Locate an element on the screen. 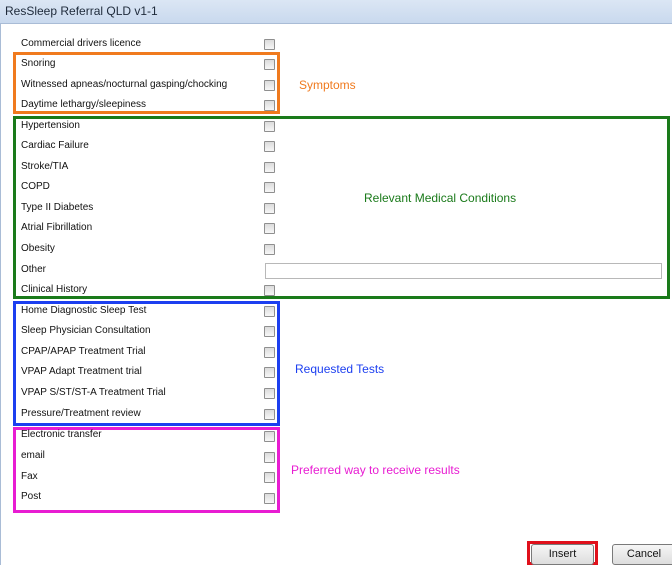 The width and height of the screenshot is (672, 565). type2-diabetes-label: Type II Diabetes is located at coordinates (57, 207).